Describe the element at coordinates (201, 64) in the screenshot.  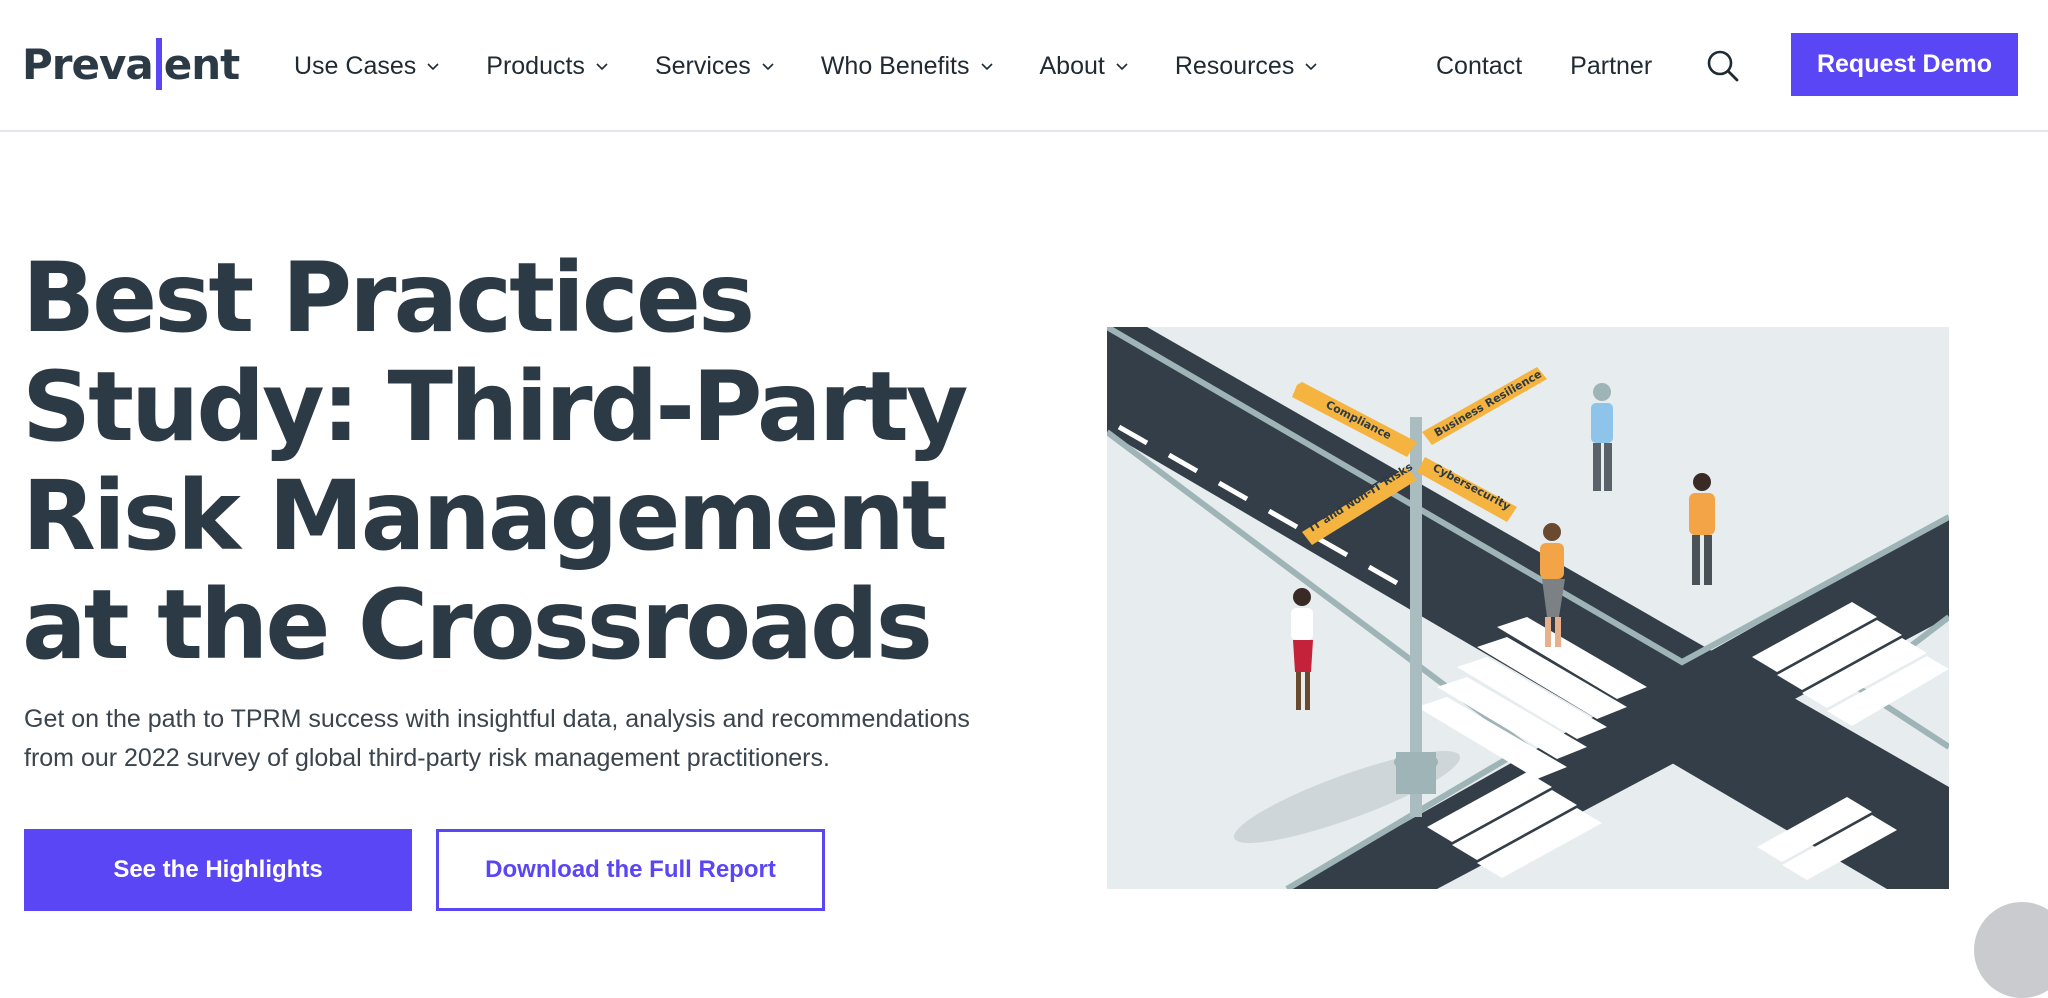
I see `logo-text-end: ent` at that location.